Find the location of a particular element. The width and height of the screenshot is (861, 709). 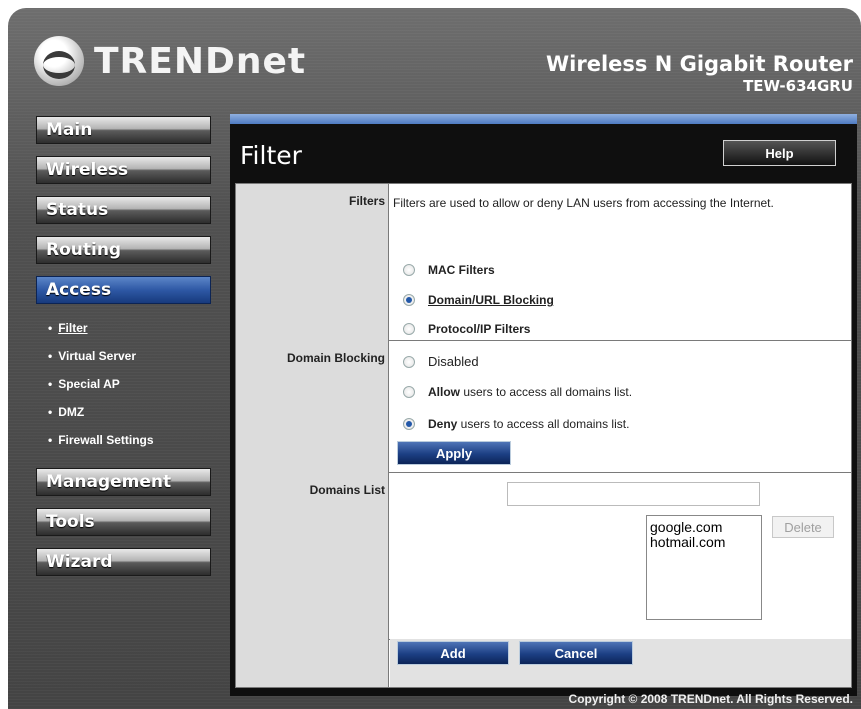

option-deny: Deny users to access all domains list. is located at coordinates (516, 424).